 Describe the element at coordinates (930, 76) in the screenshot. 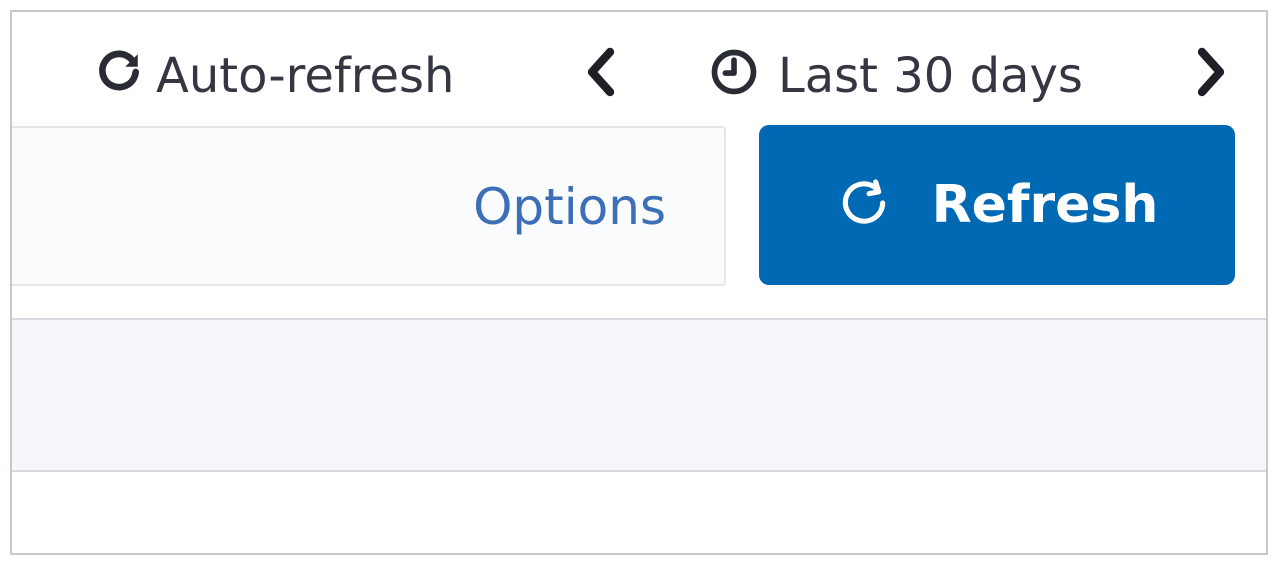

I see `date-range-label: Last 30 days` at that location.